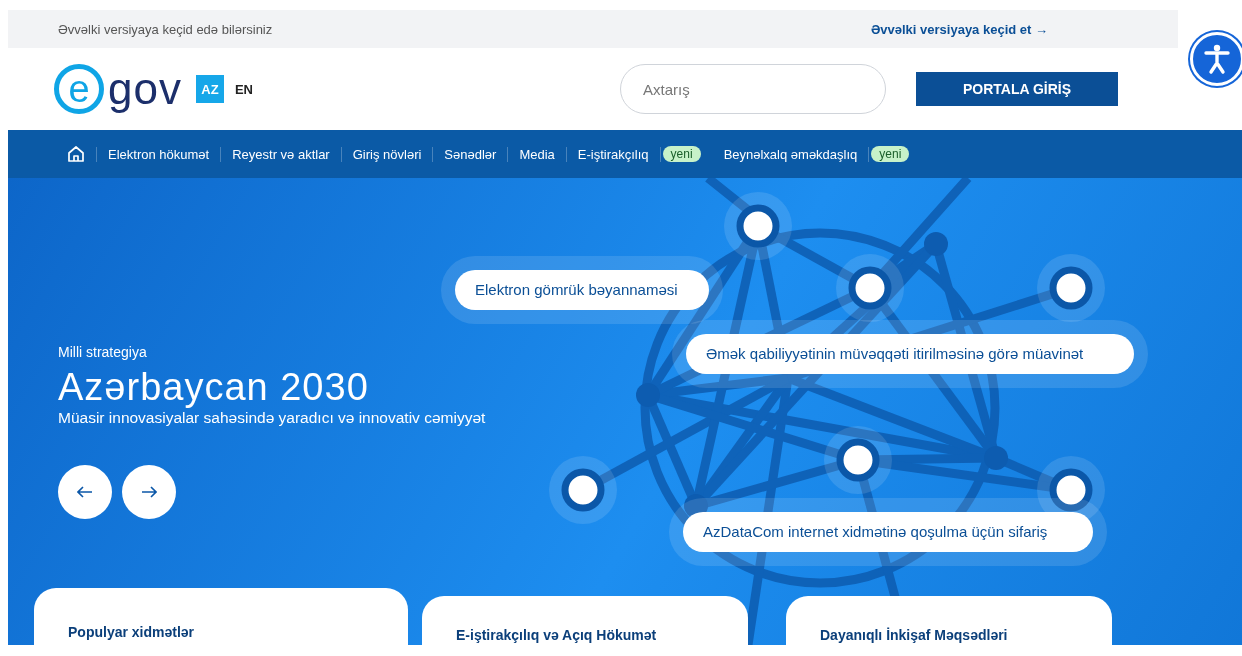  I want to click on card-title: E-iştirakçılıq və Açıq Hökumət, so click(557, 635).